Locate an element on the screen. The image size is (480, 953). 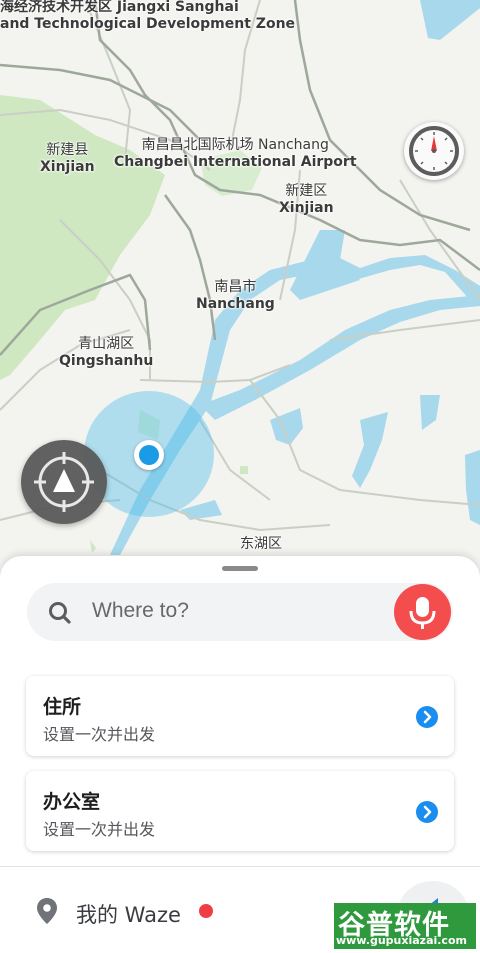
recenter-icon is located at coordinates (64, 482).